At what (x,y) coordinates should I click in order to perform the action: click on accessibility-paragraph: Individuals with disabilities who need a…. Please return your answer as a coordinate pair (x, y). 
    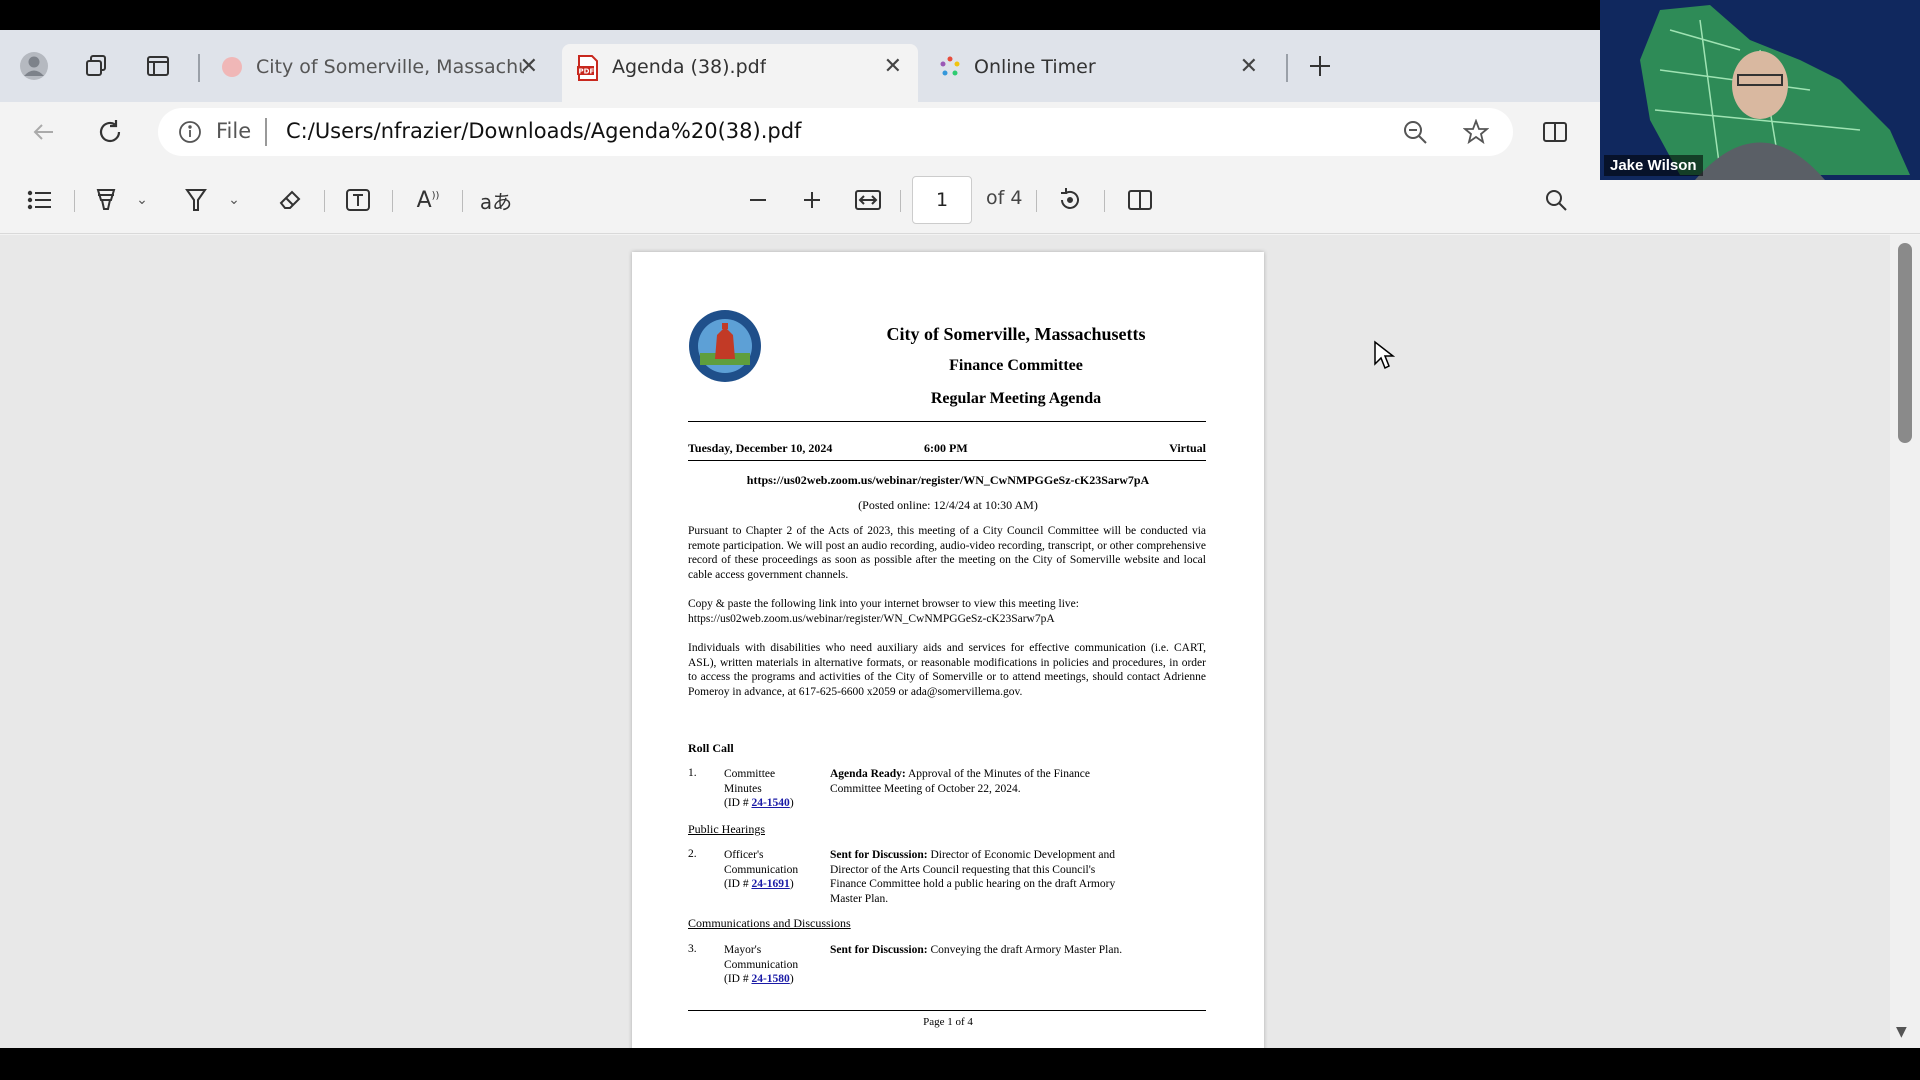
    Looking at the image, I should click on (947, 670).